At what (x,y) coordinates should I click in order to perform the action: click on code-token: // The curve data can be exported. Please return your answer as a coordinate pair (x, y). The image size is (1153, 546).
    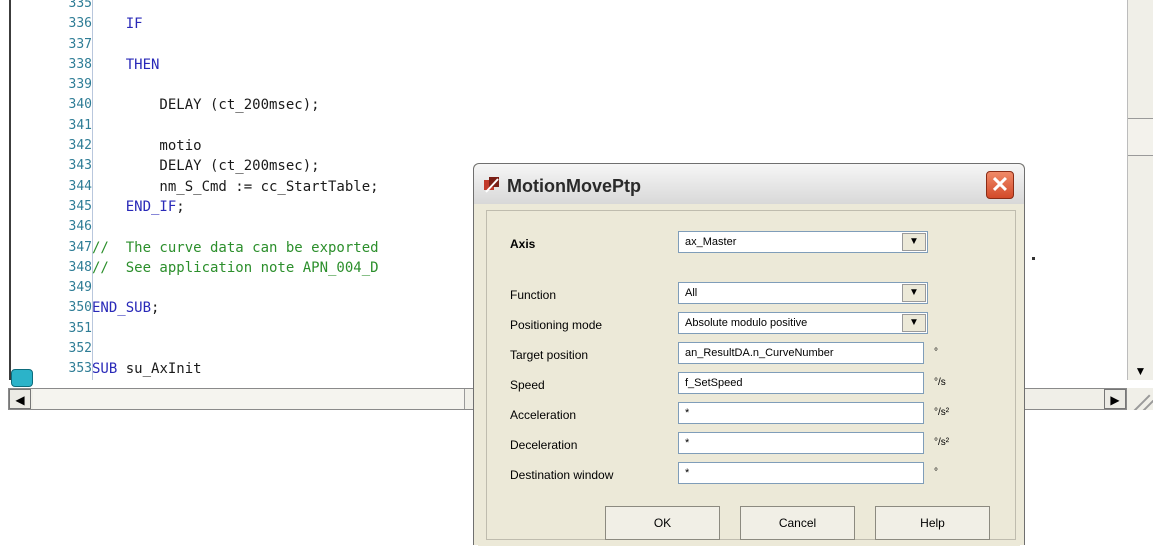
    Looking at the image, I should click on (235, 247).